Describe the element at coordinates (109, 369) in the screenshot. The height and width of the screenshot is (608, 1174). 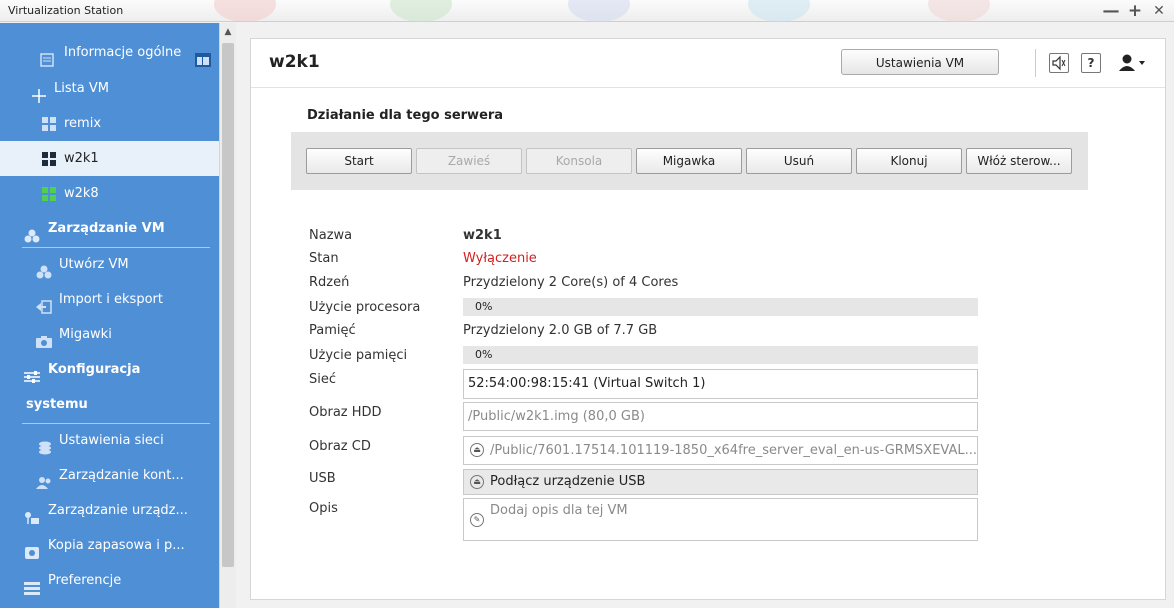
I see `sidebar-item-system-config: Konfiguracja` at that location.